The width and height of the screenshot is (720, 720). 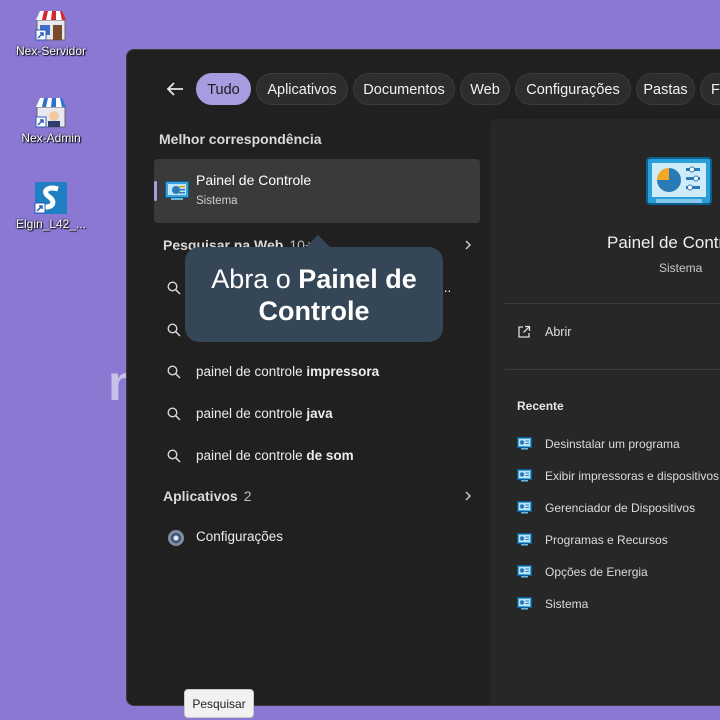 I want to click on tab-more: F, so click(x=710, y=89).